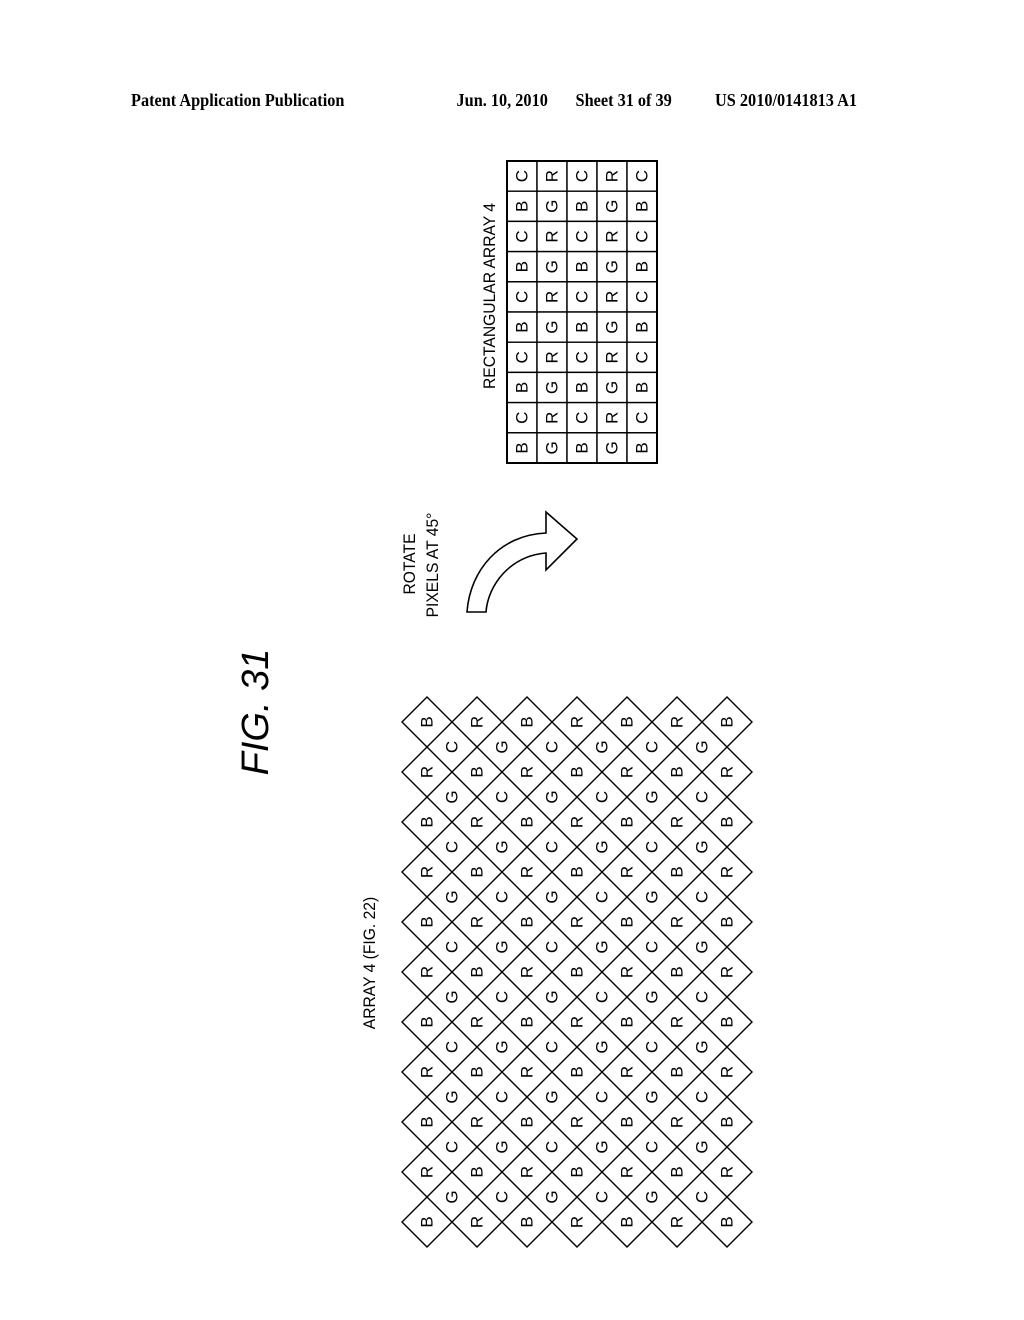 The image size is (1024, 1320). I want to click on pixel-diamond: R, so click(477, 722).